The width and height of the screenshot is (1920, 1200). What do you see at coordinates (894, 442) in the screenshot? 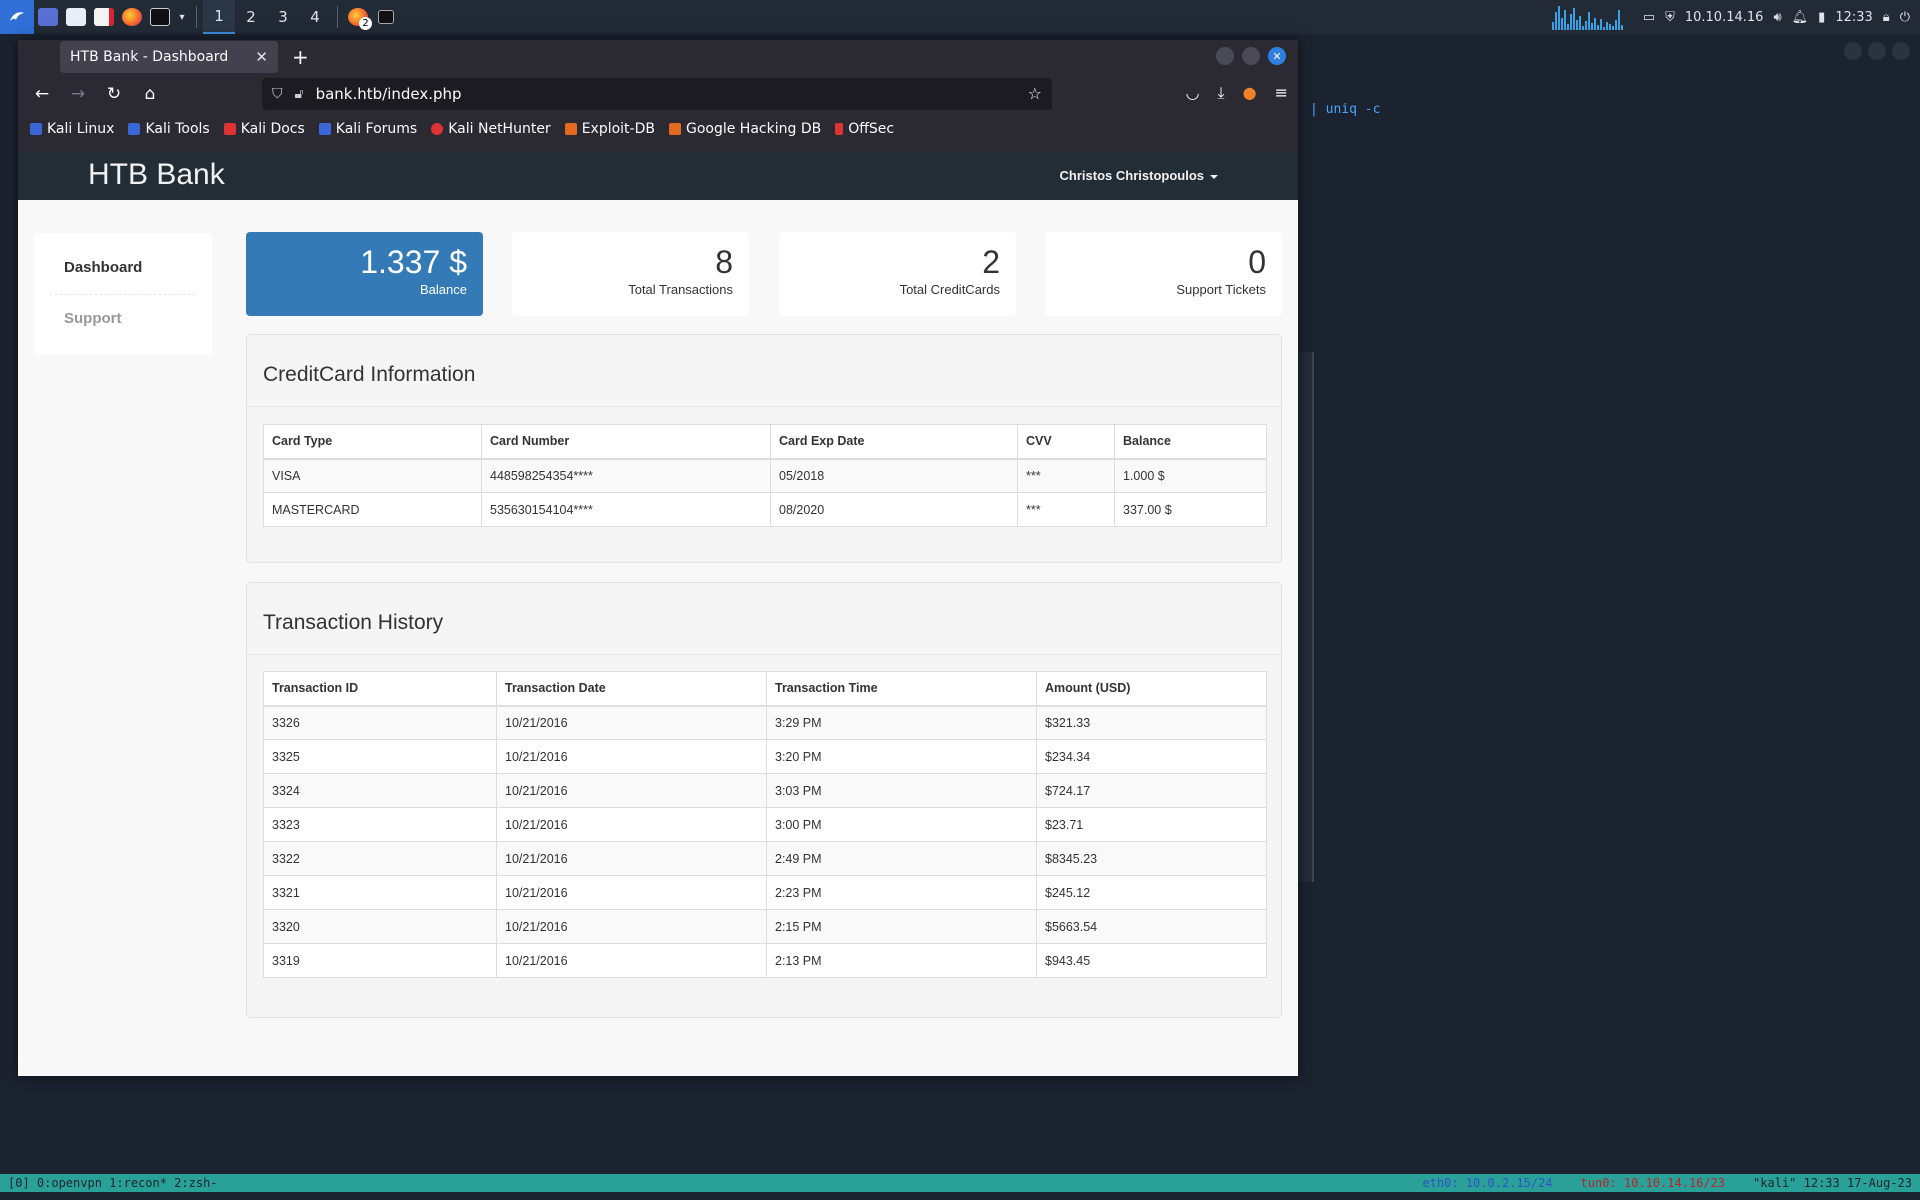
I see `column-header: Card Exp Date` at bounding box center [894, 442].